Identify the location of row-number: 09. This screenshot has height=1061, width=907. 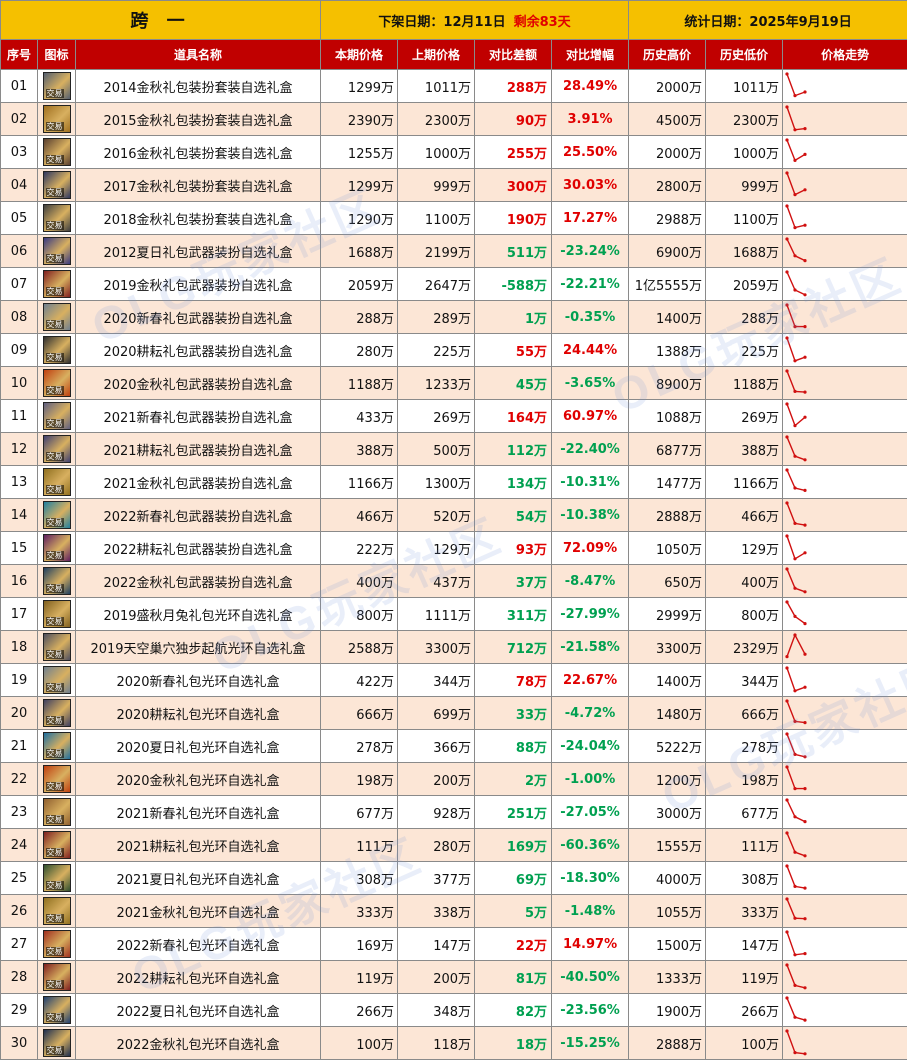
(19, 350).